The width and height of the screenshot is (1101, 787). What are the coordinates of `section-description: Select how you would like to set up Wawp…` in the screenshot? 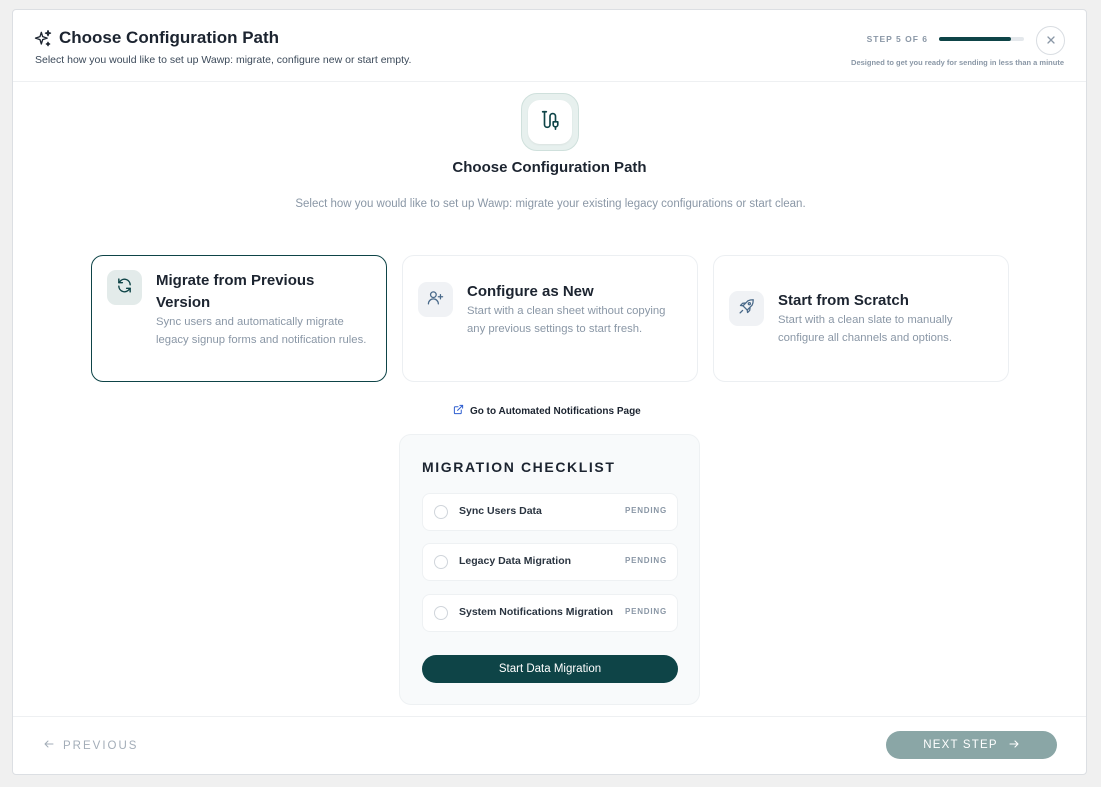 It's located at (550, 204).